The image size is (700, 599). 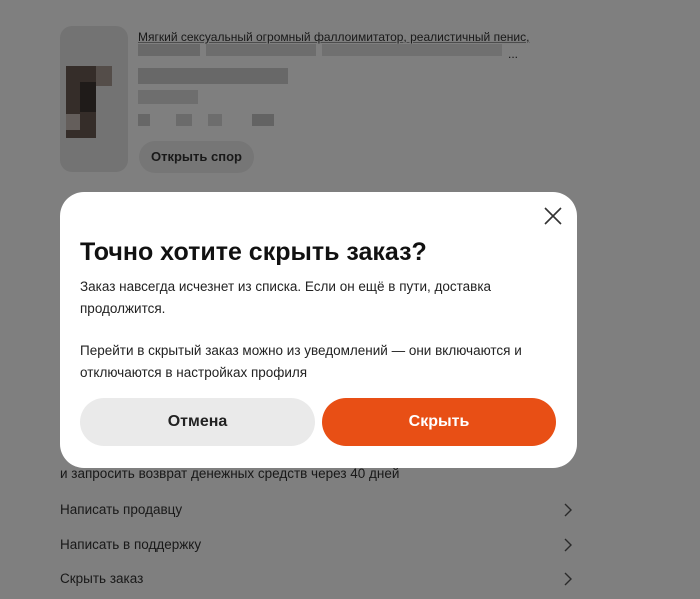 I want to click on dialog-title: Точно хотите скрыть заказ?, so click(x=253, y=252).